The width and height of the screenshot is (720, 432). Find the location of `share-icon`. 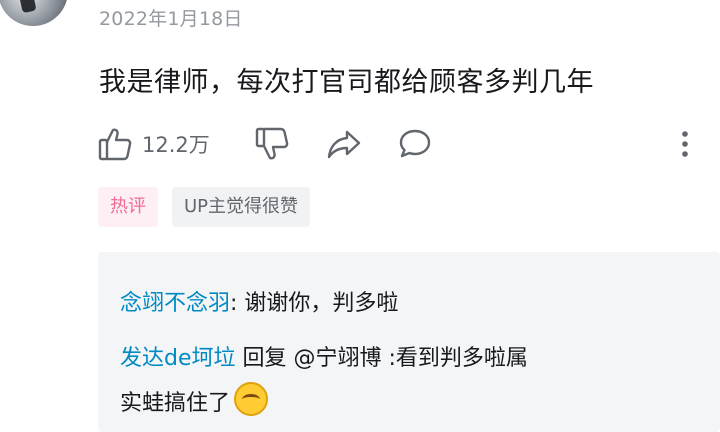

share-icon is located at coordinates (344, 144).